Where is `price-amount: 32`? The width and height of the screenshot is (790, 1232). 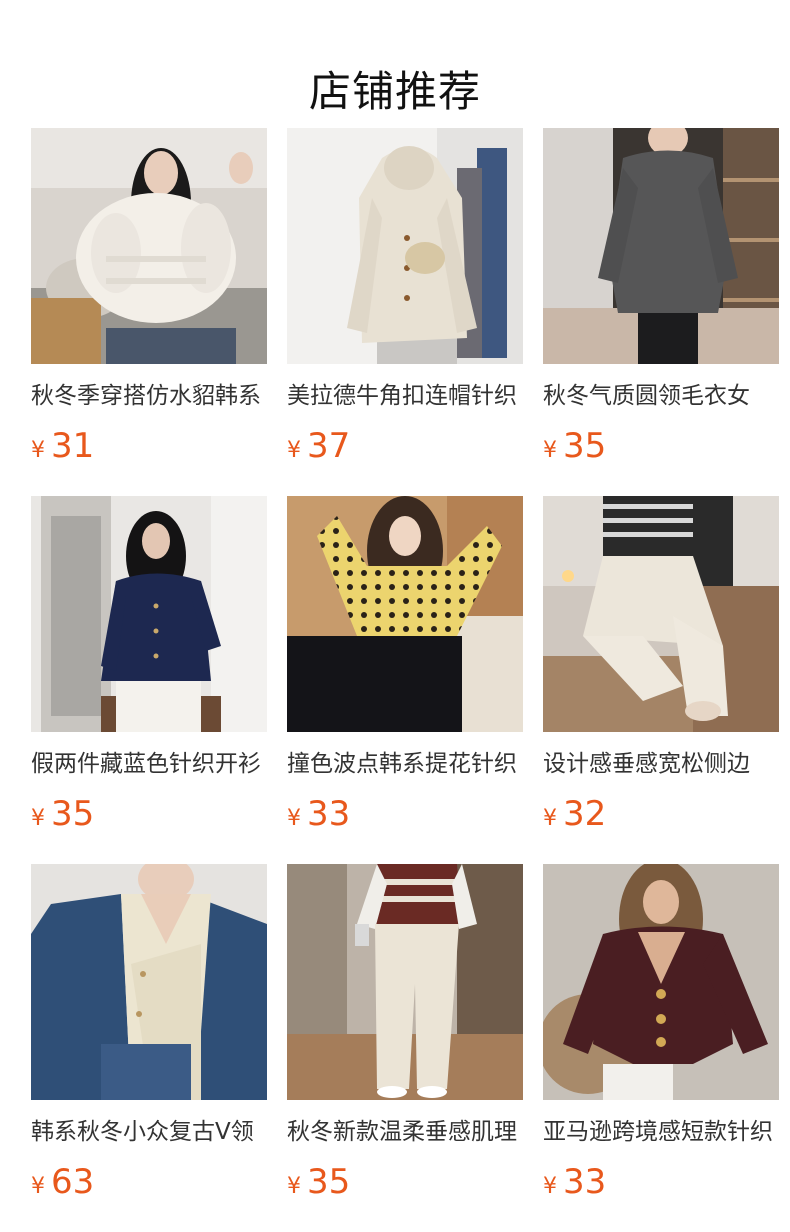
price-amount: 32 is located at coordinates (585, 814).